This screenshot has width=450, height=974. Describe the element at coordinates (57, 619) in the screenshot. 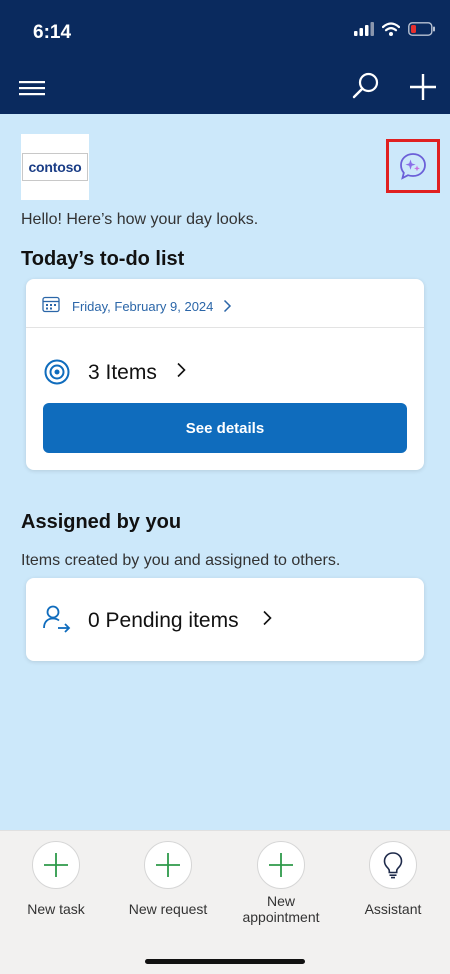

I see `person-arrow-icon` at that location.